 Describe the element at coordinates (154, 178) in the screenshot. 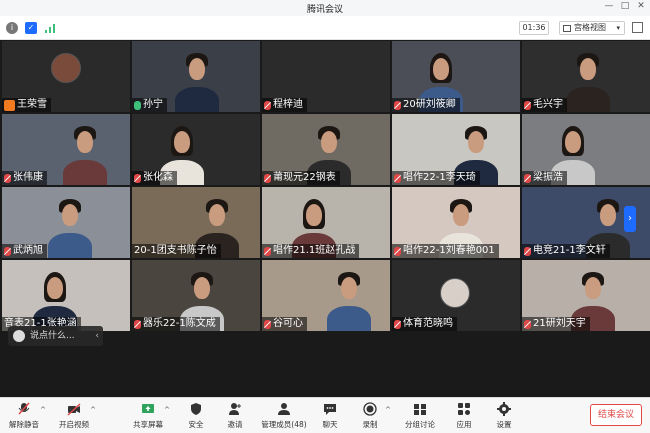

I see `participant-nametag: 张化森` at that location.